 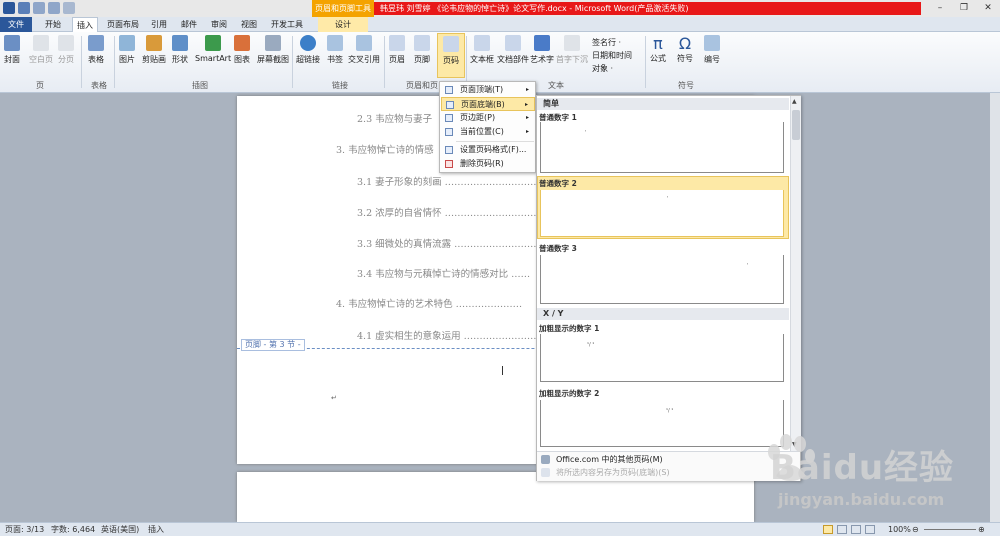 What do you see at coordinates (875, 475) in the screenshot?
I see `baidu-watermark: Baidu经验 jingyan.baidu.com` at bounding box center [875, 475].